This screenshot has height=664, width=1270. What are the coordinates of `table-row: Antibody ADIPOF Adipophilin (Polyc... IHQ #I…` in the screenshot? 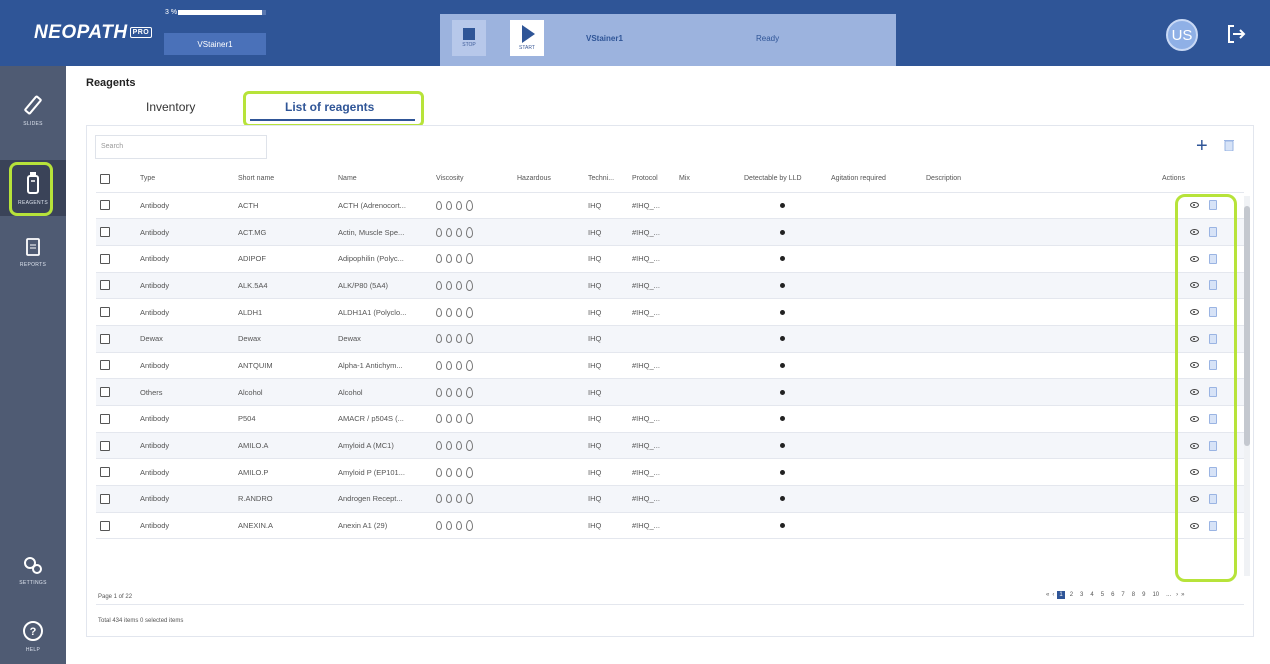 It's located at (670, 259).